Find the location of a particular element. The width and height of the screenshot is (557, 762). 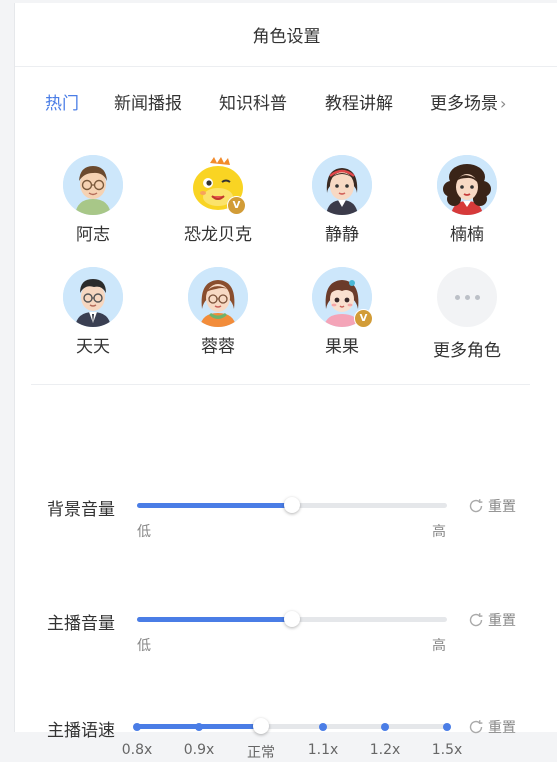

host-volume-slider is located at coordinates (292, 619).